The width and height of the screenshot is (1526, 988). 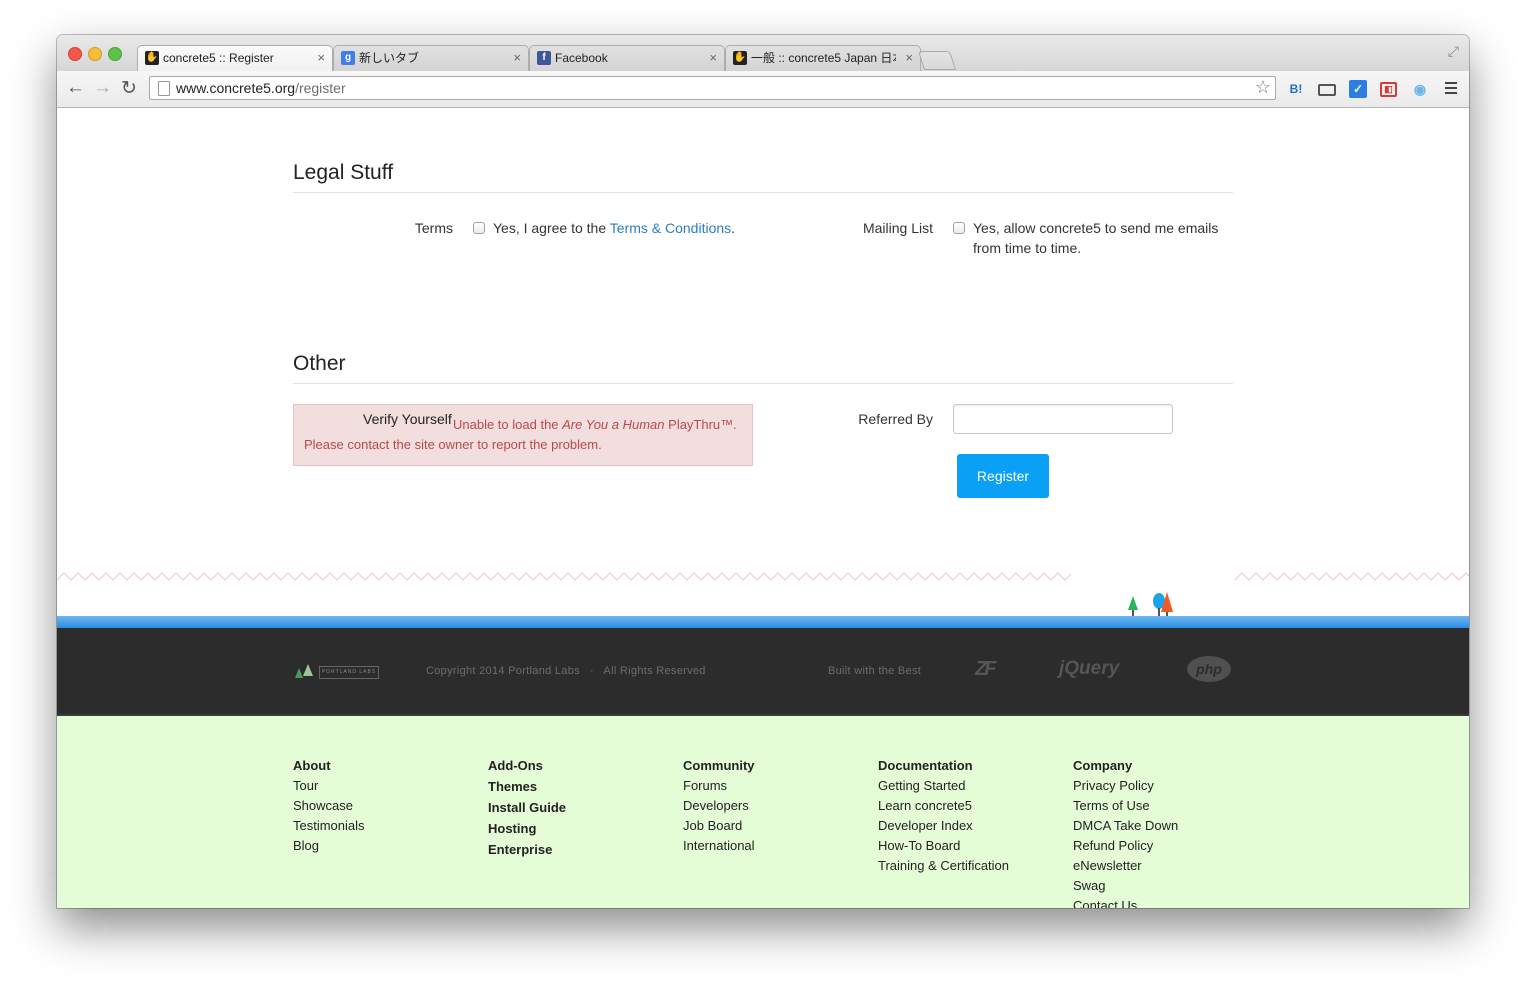 What do you see at coordinates (1453, 51) in the screenshot?
I see `fullscreen-icon: ⤢` at bounding box center [1453, 51].